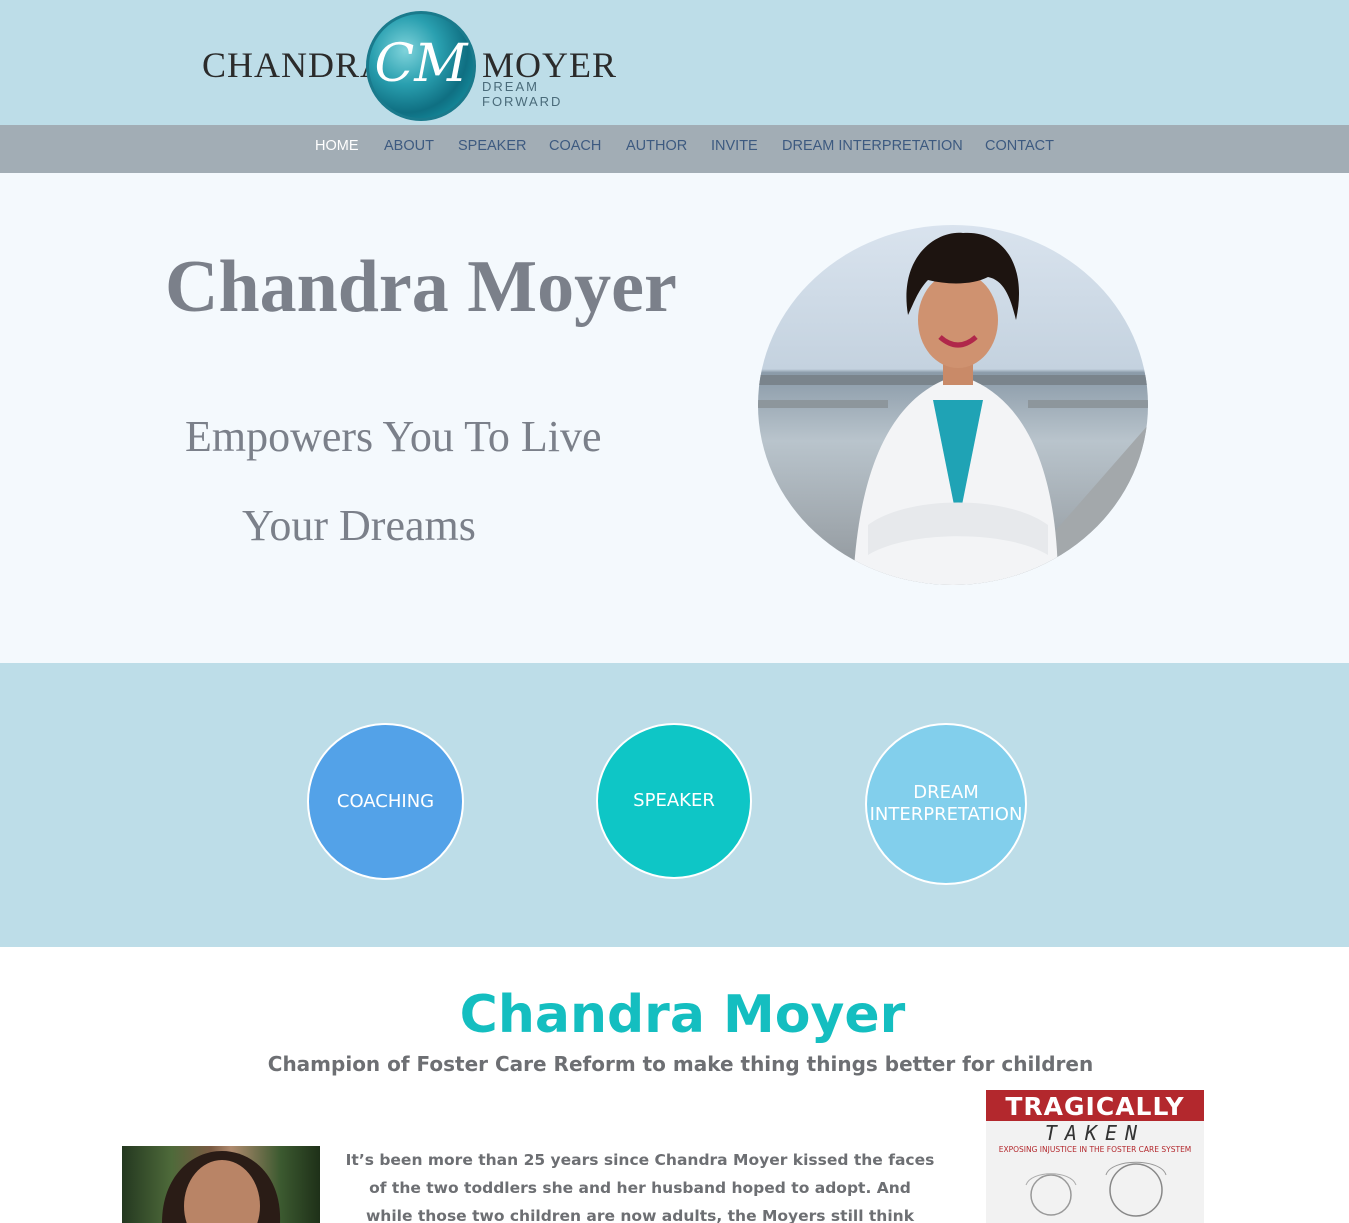 The image size is (1349, 1223). What do you see at coordinates (221, 1187) in the screenshot?
I see `bio-photo-illustration` at bounding box center [221, 1187].